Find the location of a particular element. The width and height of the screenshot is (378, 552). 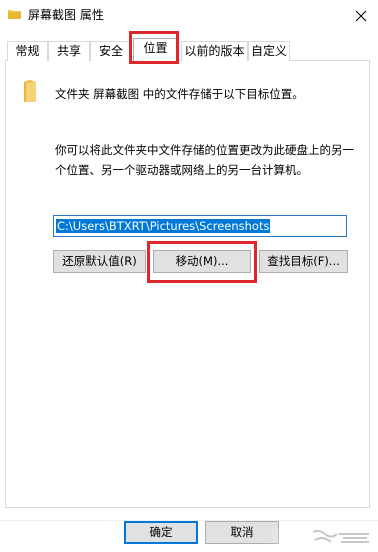

path-input: C:\Users\BTXRT\Pictures\Screenshots is located at coordinates (200, 226).